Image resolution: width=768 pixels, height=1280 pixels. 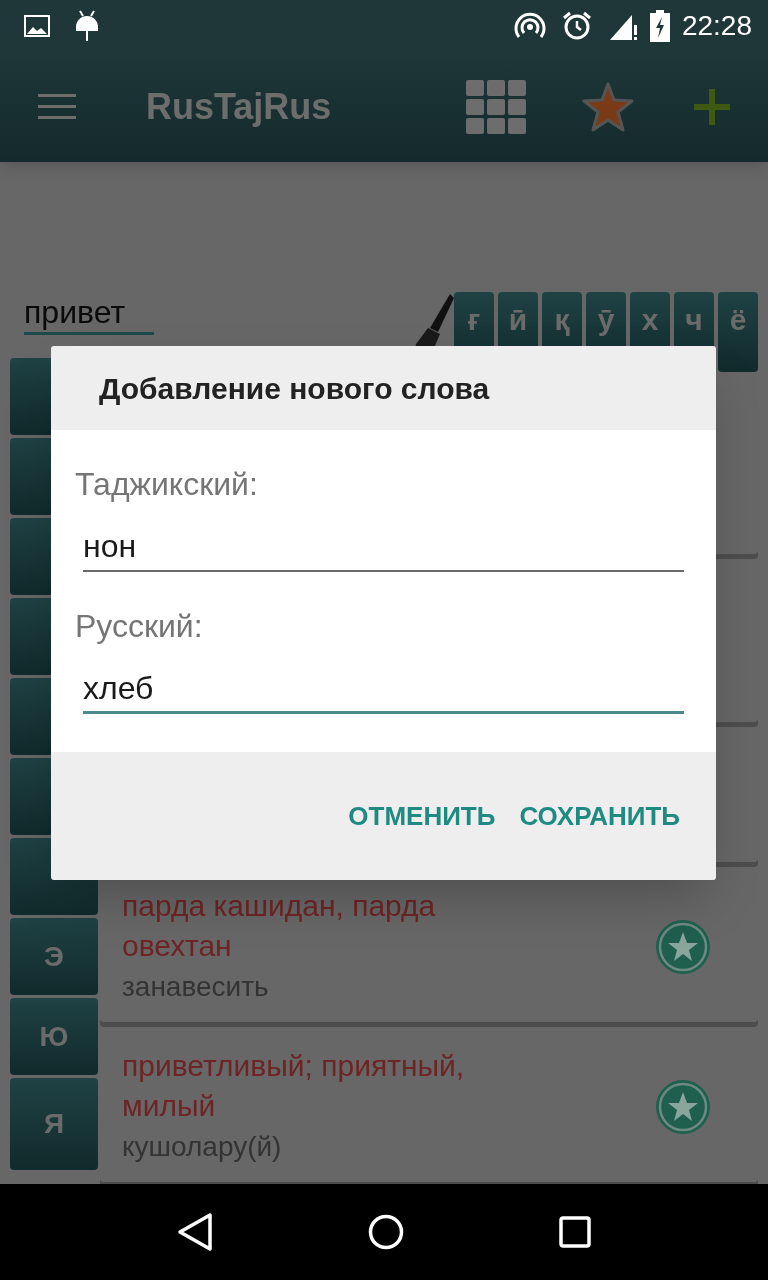 What do you see at coordinates (294, 1086) in the screenshot?
I see `tajik-word: приветливый; приятный, милый` at bounding box center [294, 1086].